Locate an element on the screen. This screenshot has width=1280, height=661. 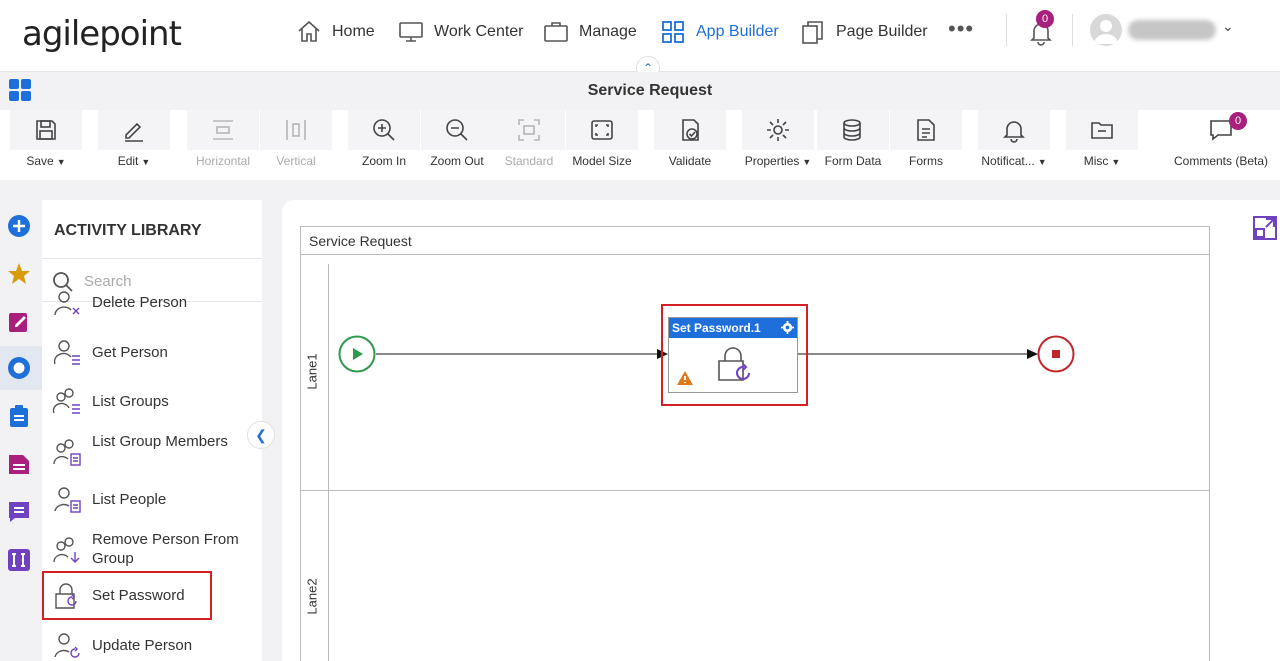
list-item-delete-person: Delete Person is located at coordinates (152, 303).